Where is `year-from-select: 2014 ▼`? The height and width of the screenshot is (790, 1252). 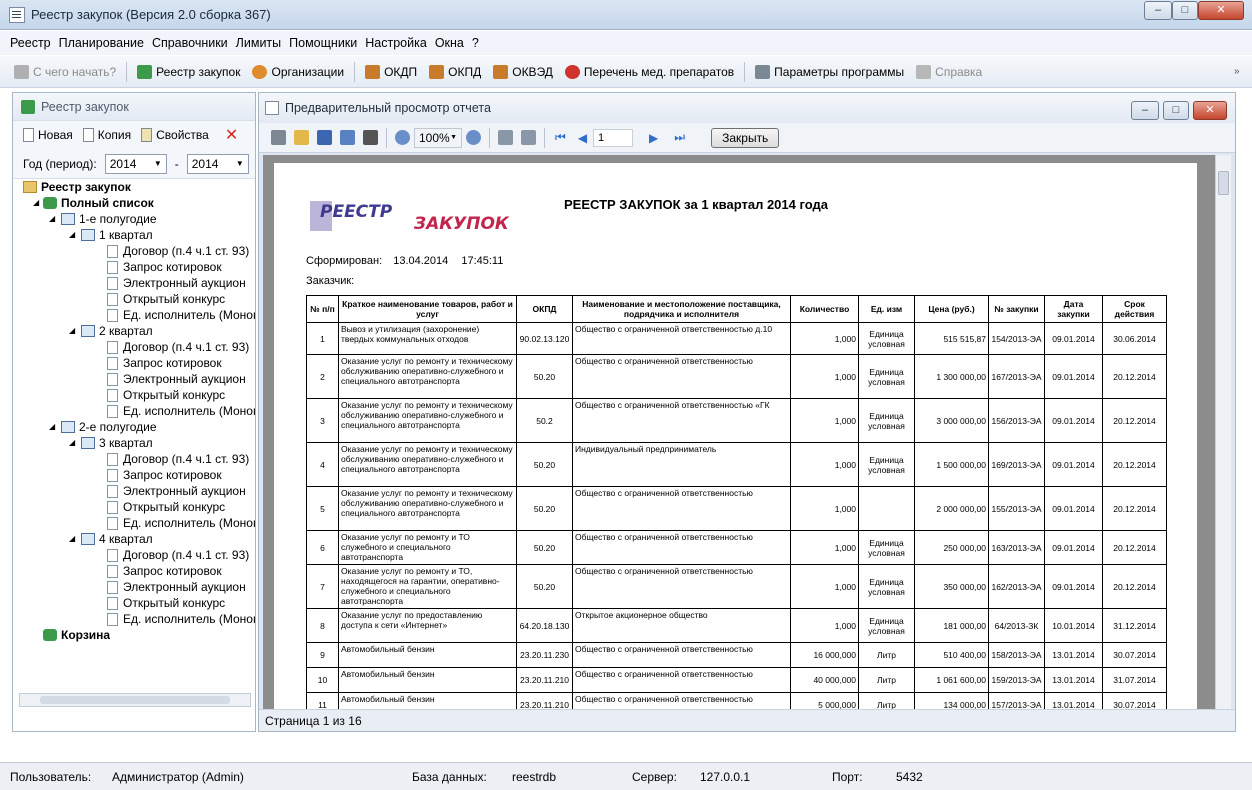 year-from-select: 2014 ▼ is located at coordinates (135, 163).